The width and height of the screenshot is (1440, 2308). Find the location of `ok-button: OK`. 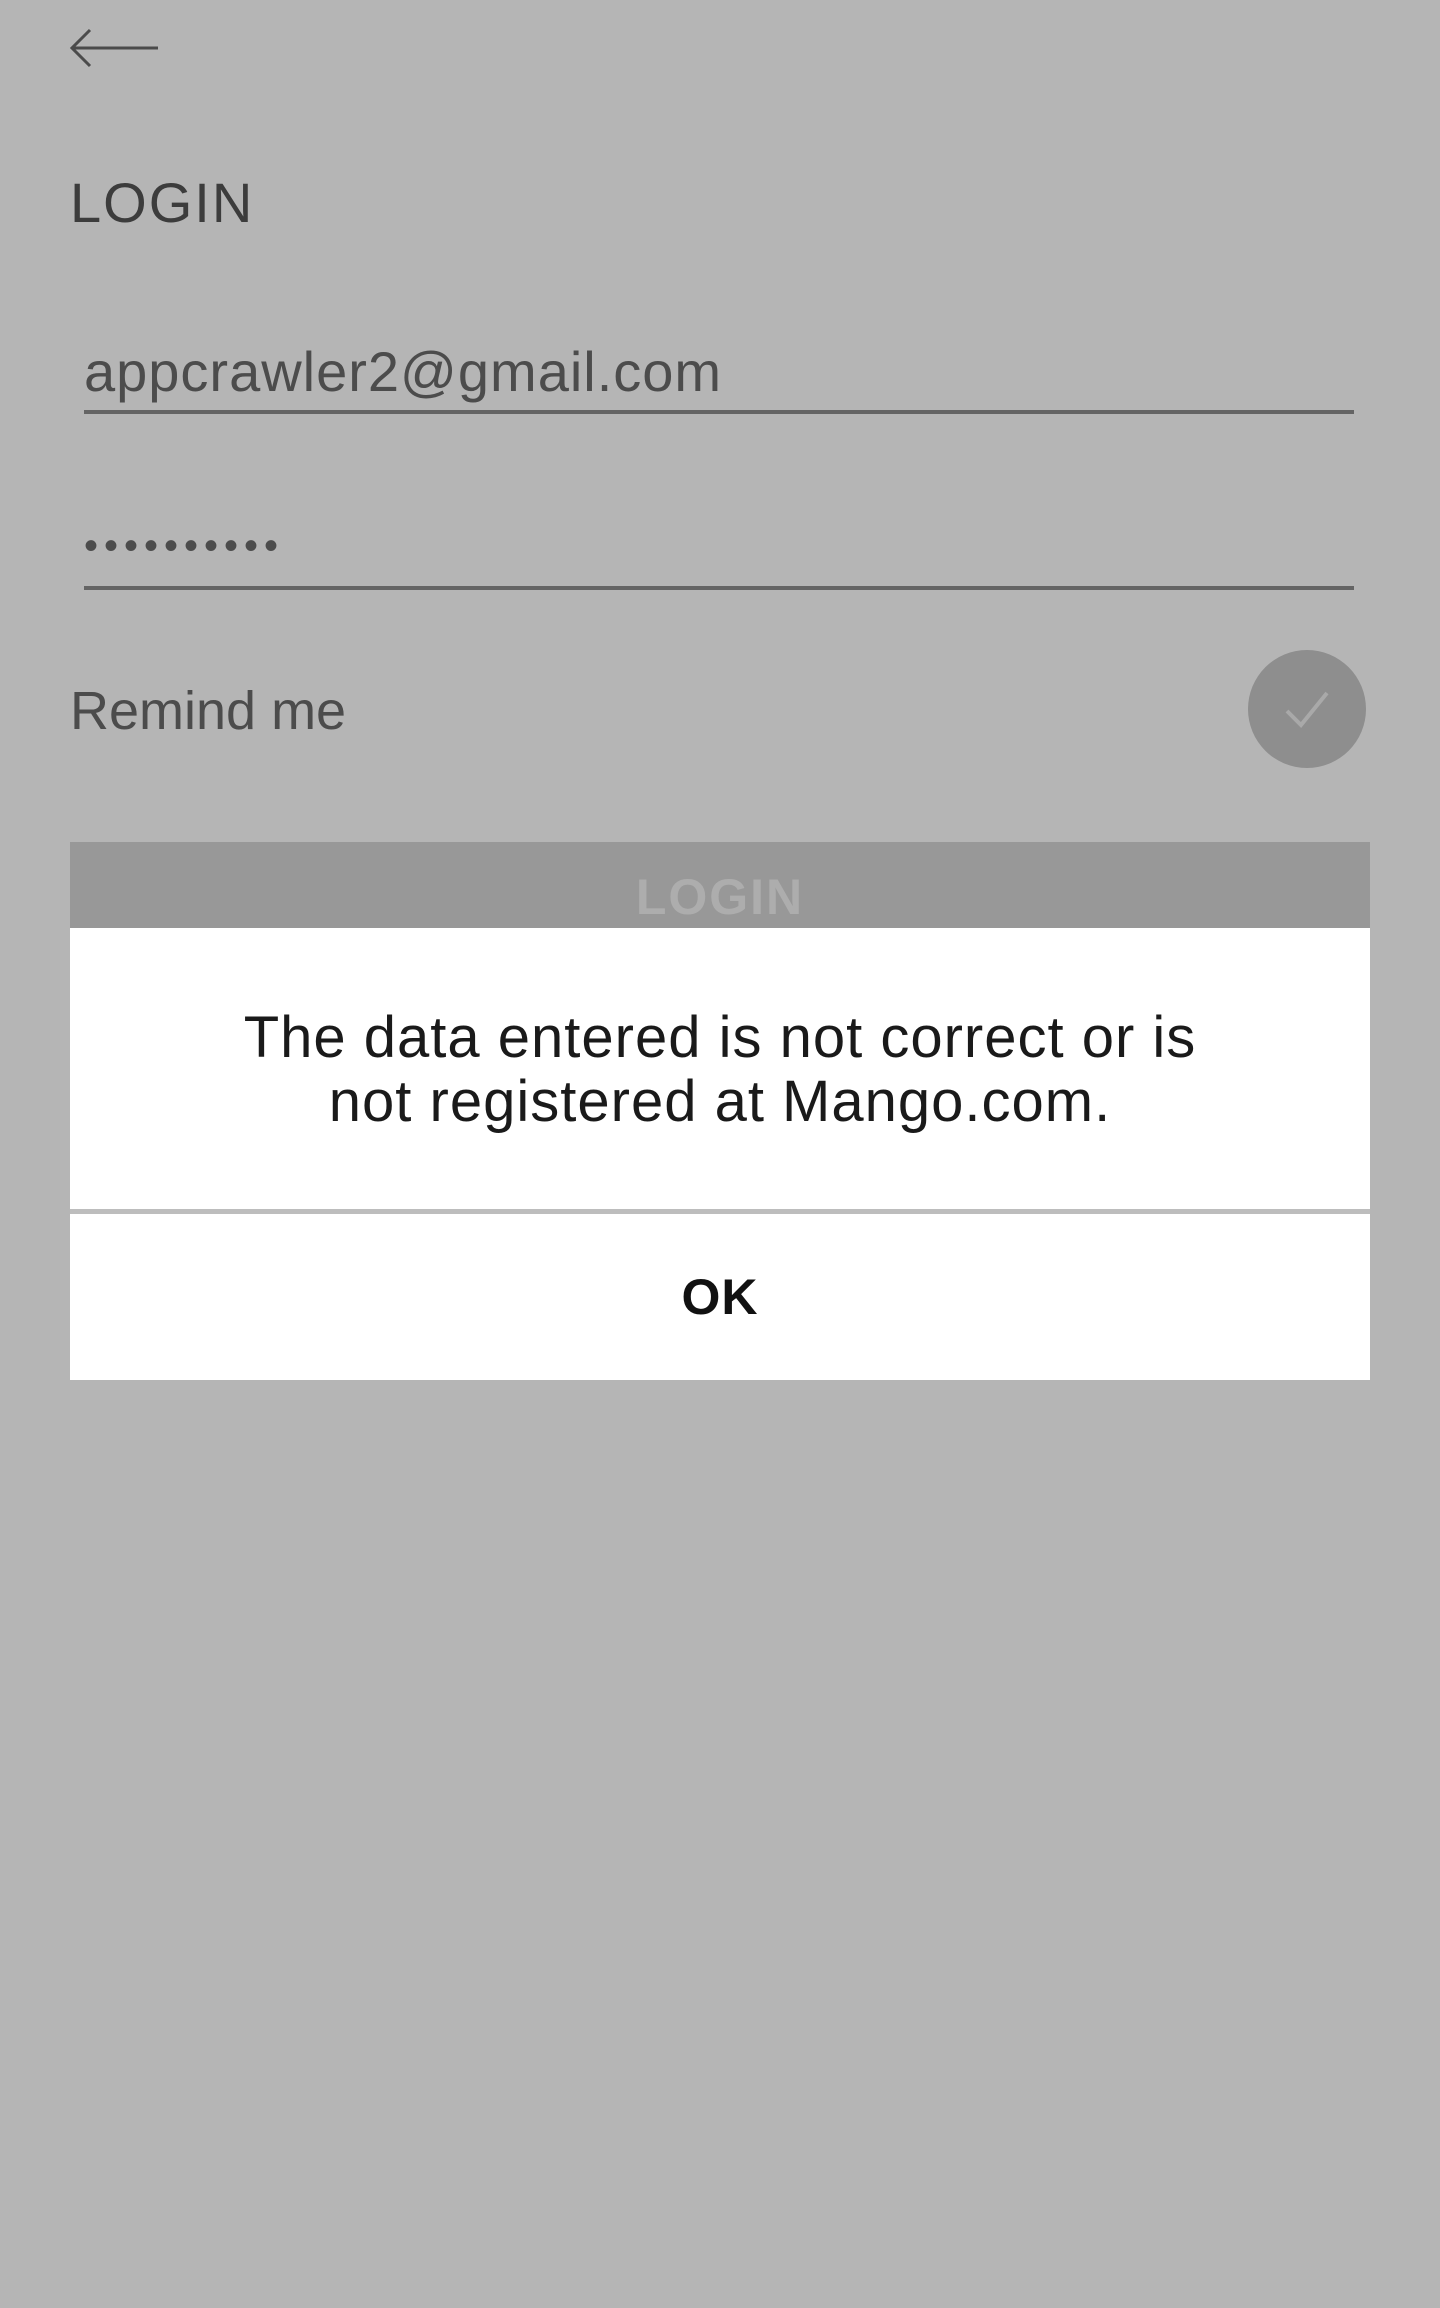

ok-button: OK is located at coordinates (720, 1297).